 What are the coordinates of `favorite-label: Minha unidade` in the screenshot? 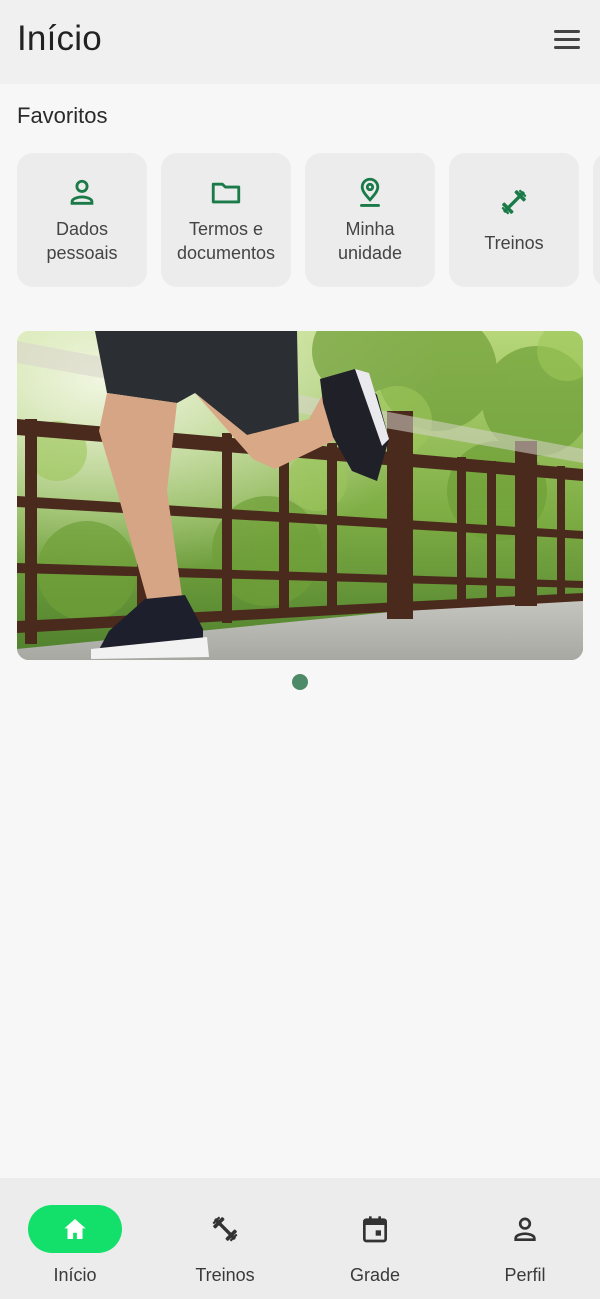 It's located at (370, 241).